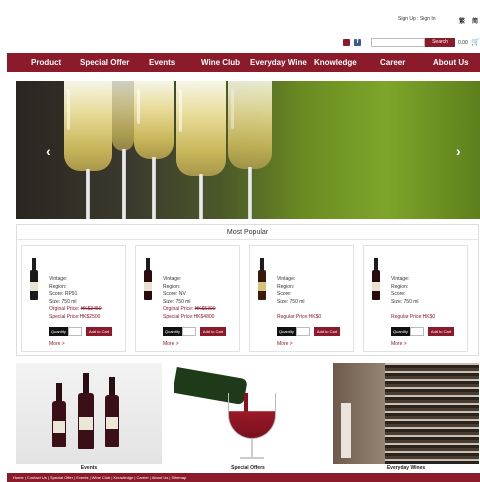 The height and width of the screenshot is (482, 480). Describe the element at coordinates (398, 42) in the screenshot. I see `search-input` at that location.